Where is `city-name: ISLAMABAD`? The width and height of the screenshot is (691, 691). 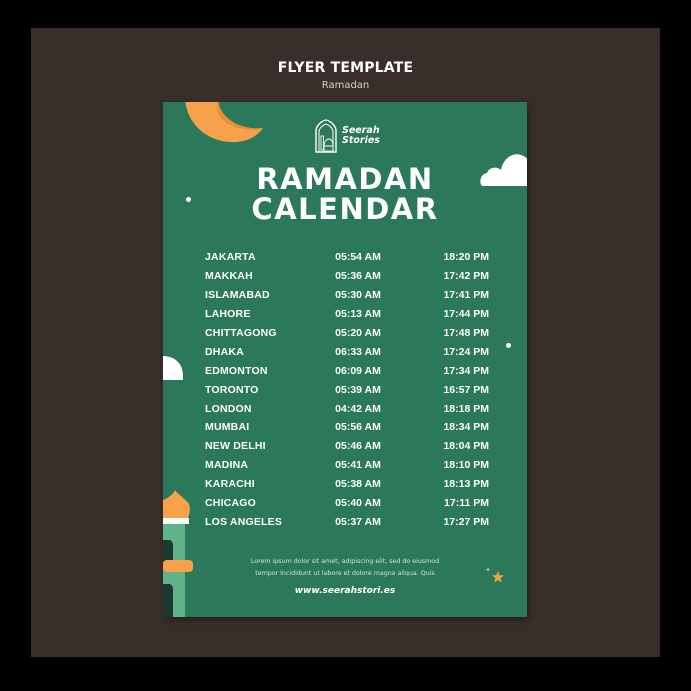 city-name: ISLAMABAD is located at coordinates (237, 295).